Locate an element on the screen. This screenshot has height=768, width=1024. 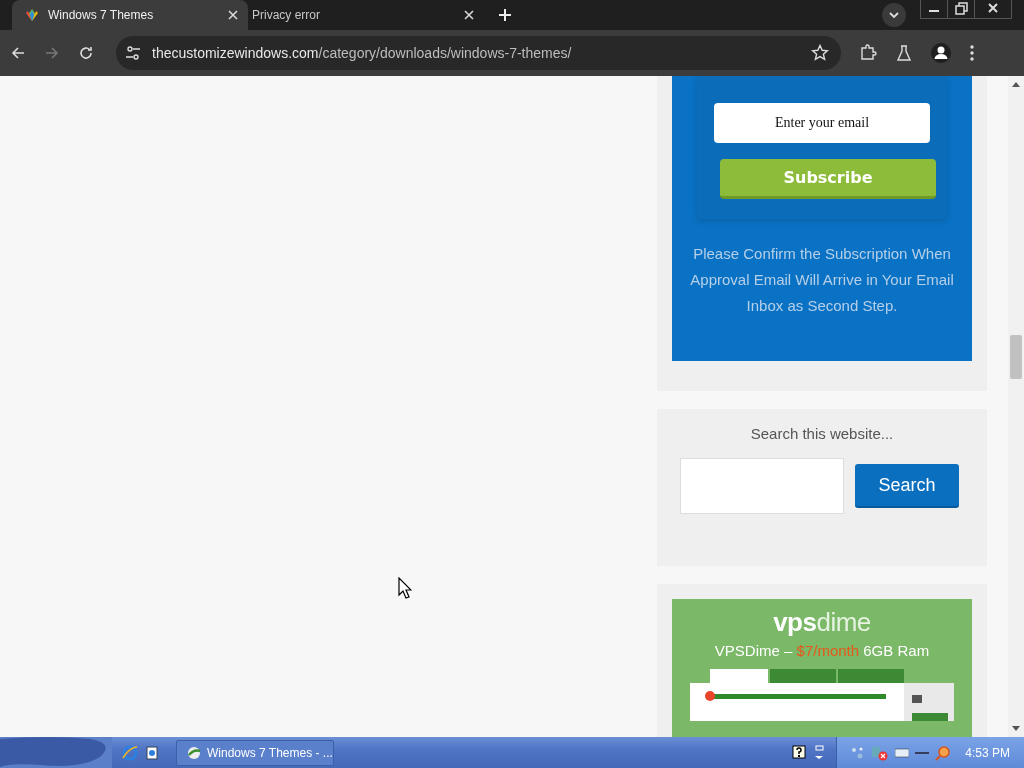
plus-icon is located at coordinates (505, 15).